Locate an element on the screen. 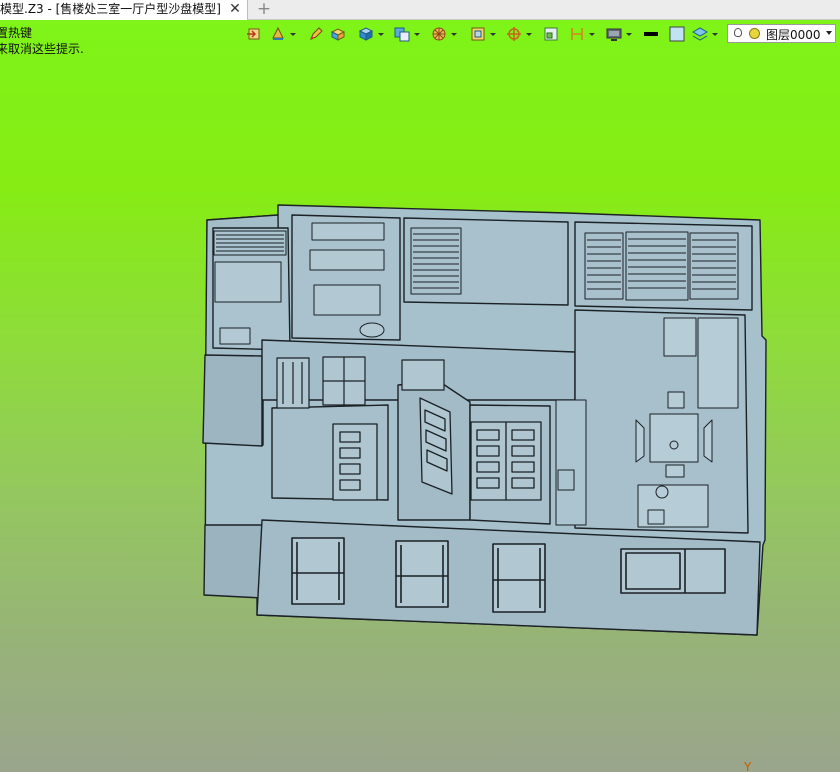 This screenshot has width=840, height=774. close-tab-icon: ✕ is located at coordinates (235, 9).